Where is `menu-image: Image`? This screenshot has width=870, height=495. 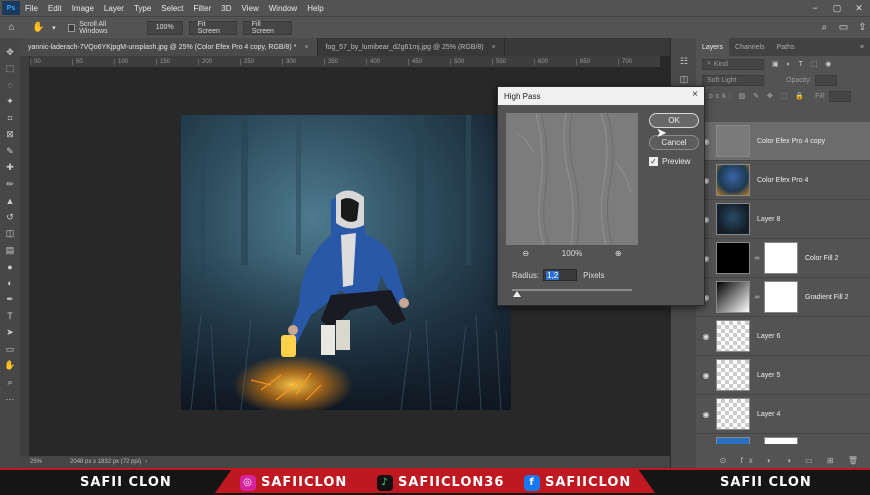
menu-image: Image is located at coordinates (83, 8).